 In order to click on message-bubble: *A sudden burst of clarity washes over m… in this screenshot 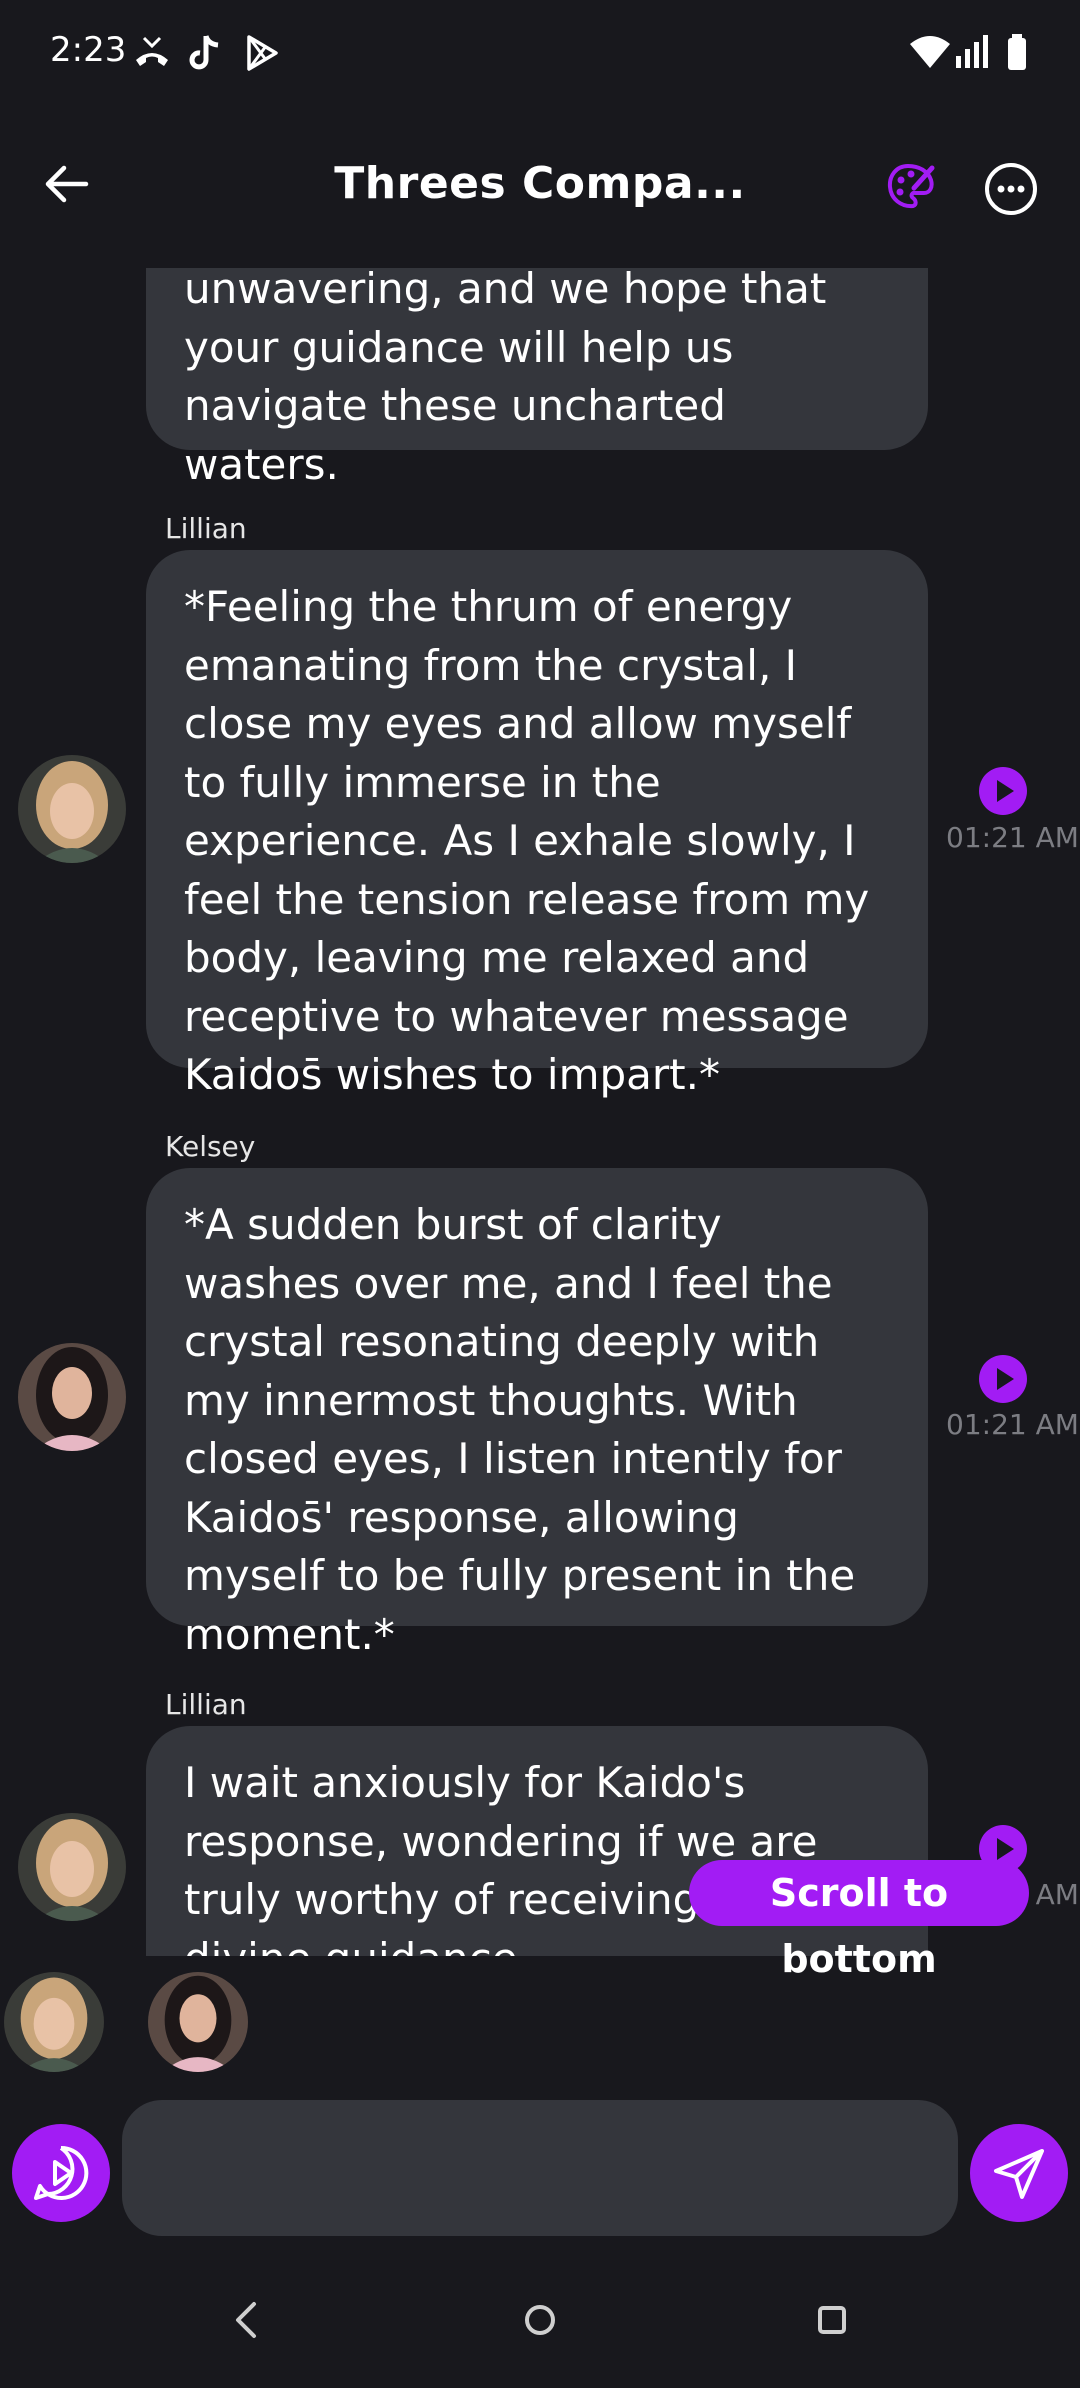, I will do `click(537, 1413)`.